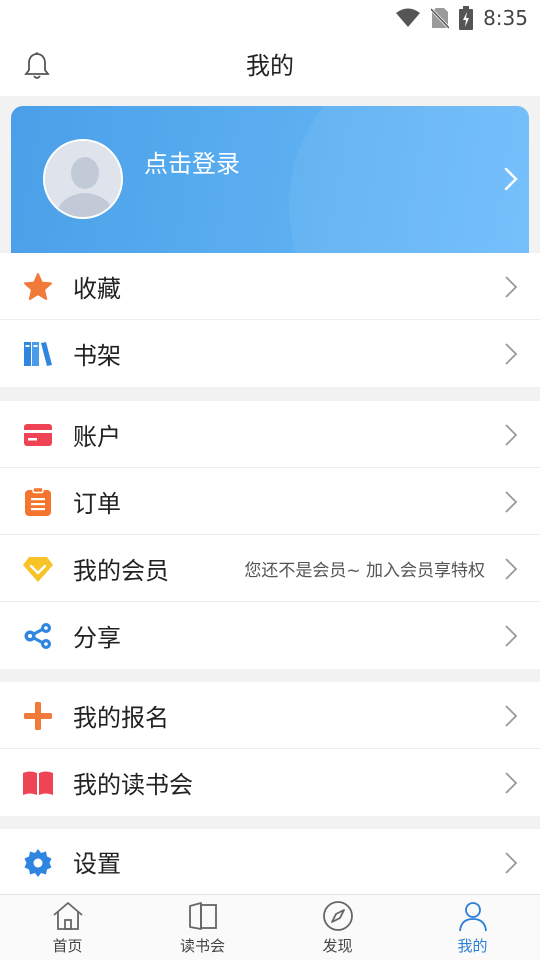 The width and height of the screenshot is (540, 960). What do you see at coordinates (67, 946) in the screenshot?
I see `tab-label: 首页` at bounding box center [67, 946].